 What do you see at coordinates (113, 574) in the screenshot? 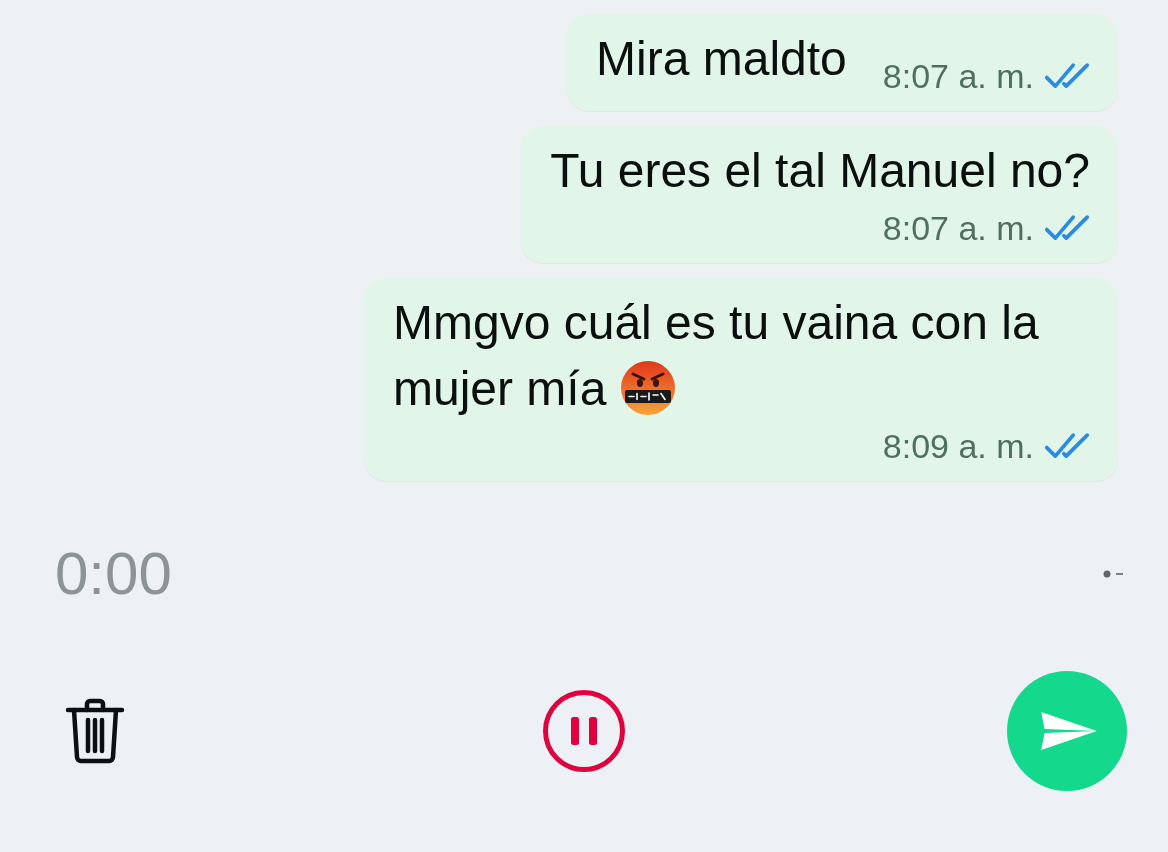
I see `recording-timer: 0:00` at bounding box center [113, 574].